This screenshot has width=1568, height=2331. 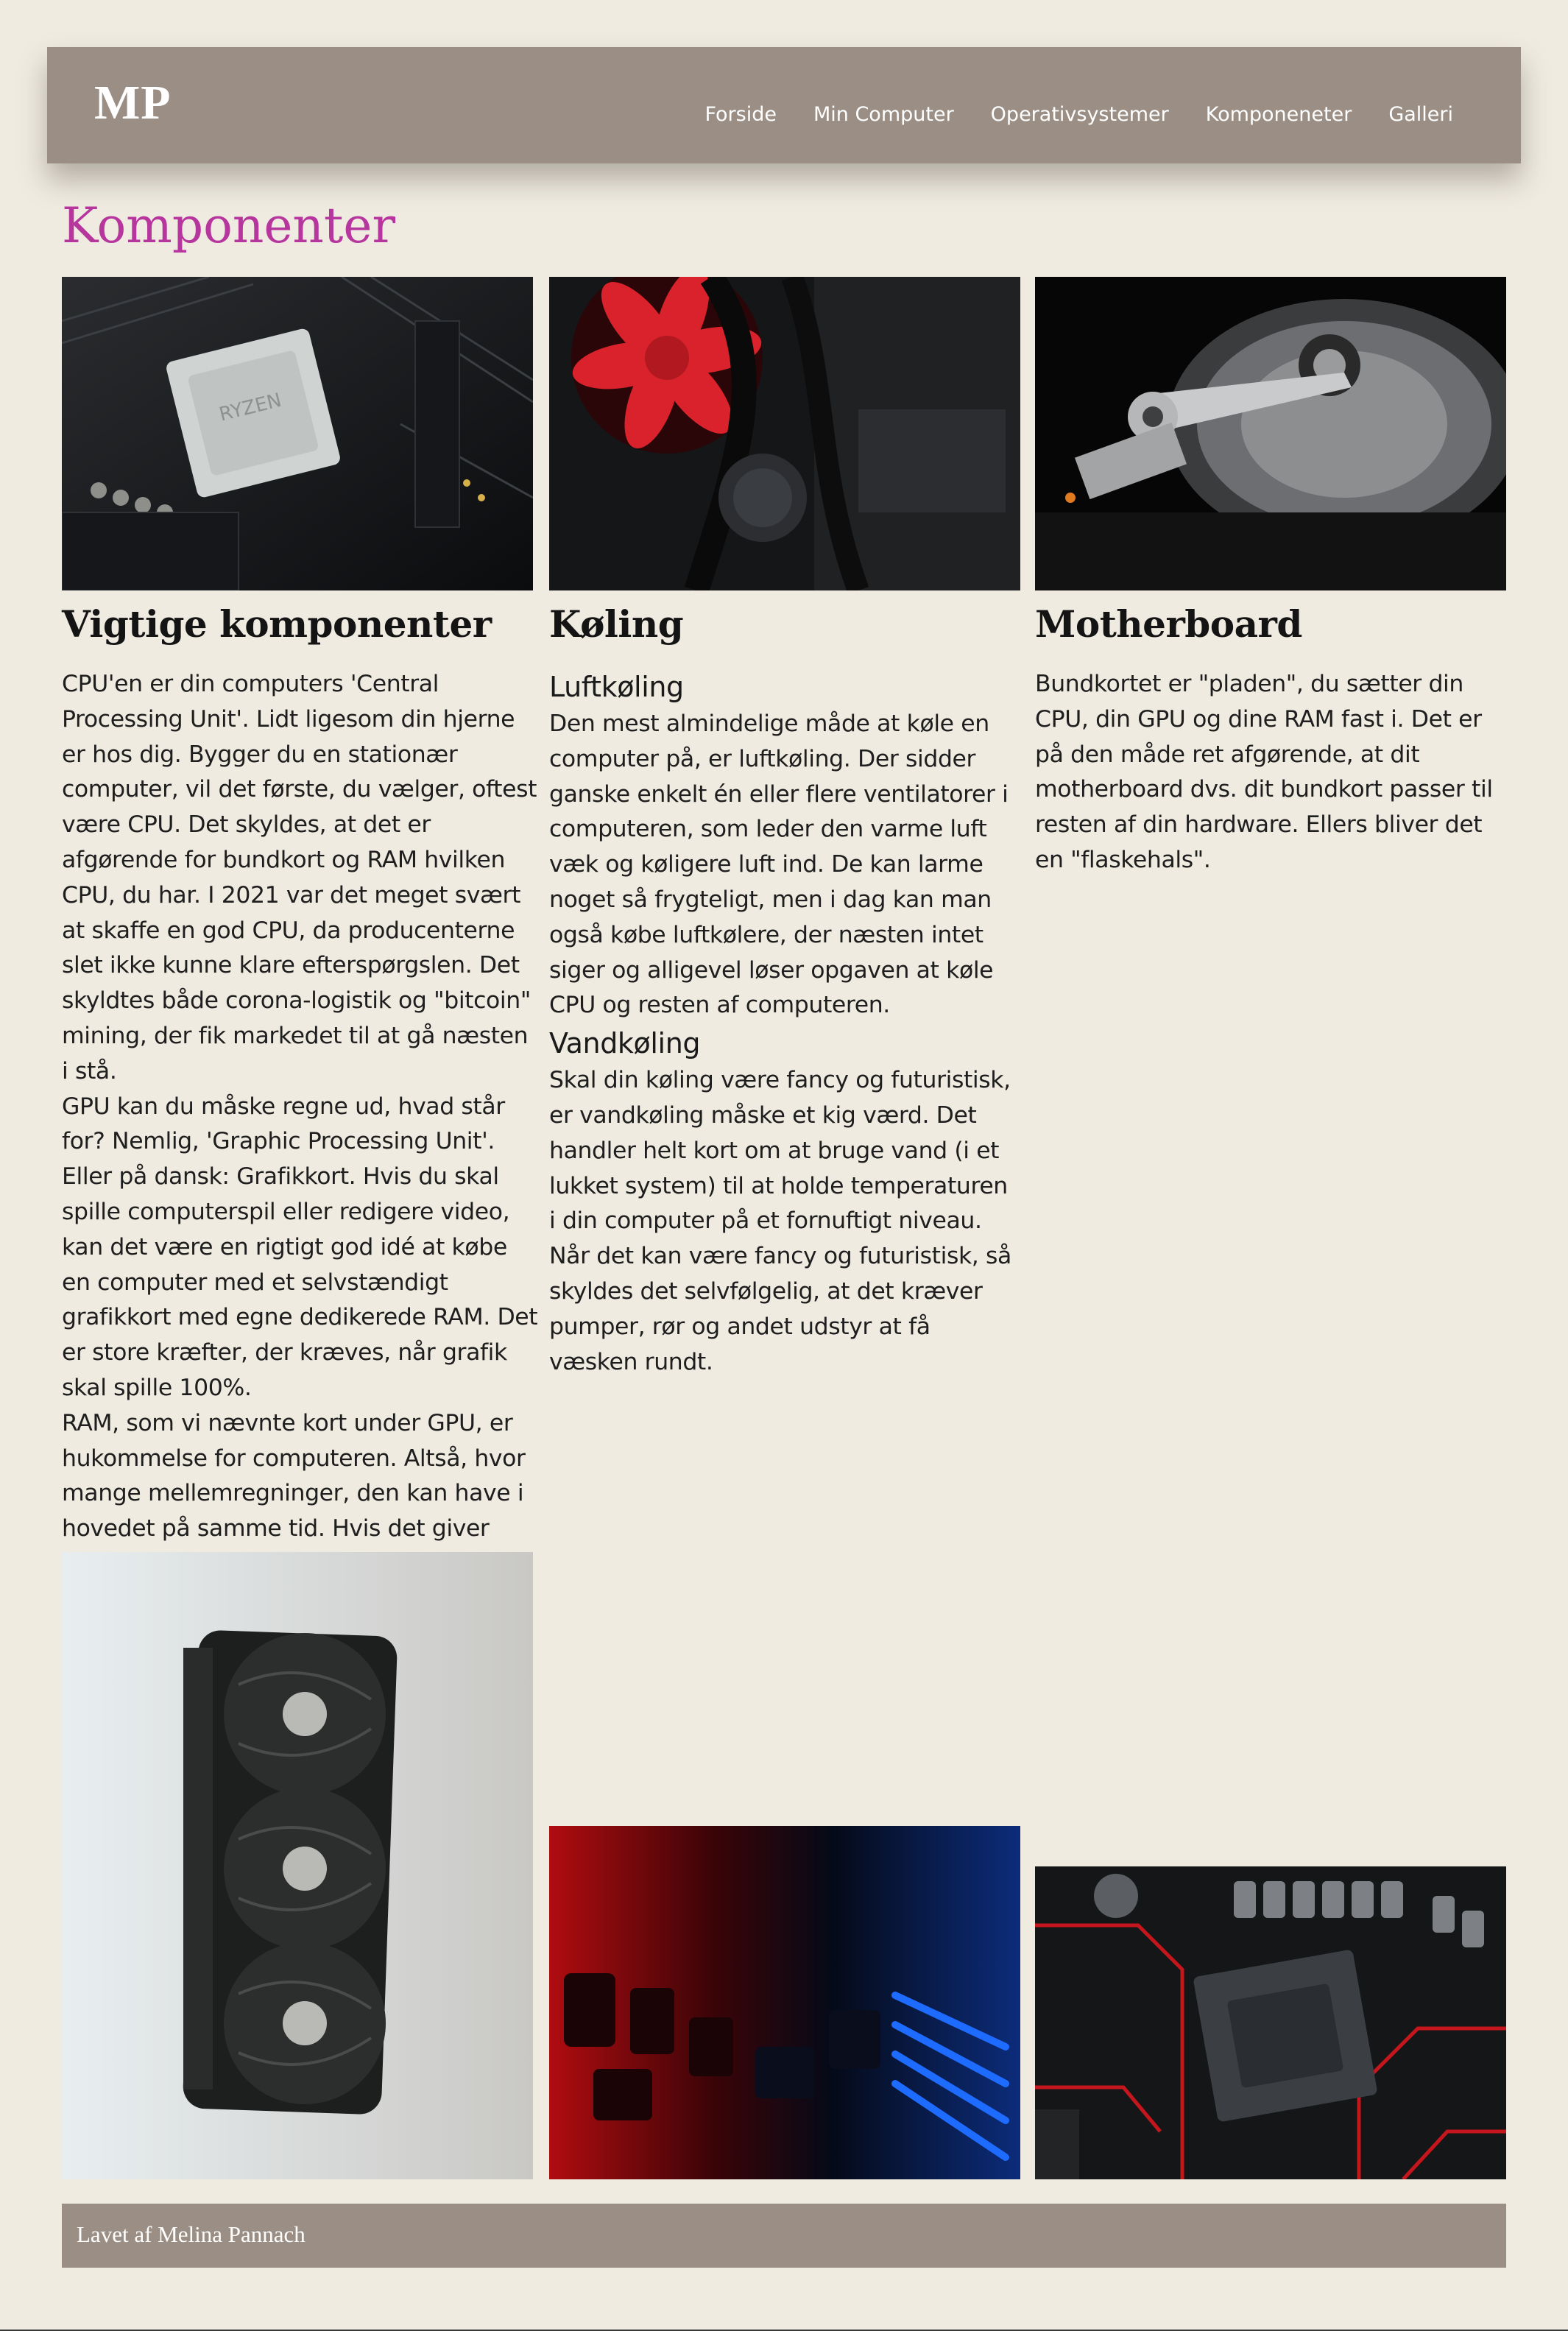 What do you see at coordinates (1271, 2023) in the screenshot?
I see `motherboard-socket-image` at bounding box center [1271, 2023].